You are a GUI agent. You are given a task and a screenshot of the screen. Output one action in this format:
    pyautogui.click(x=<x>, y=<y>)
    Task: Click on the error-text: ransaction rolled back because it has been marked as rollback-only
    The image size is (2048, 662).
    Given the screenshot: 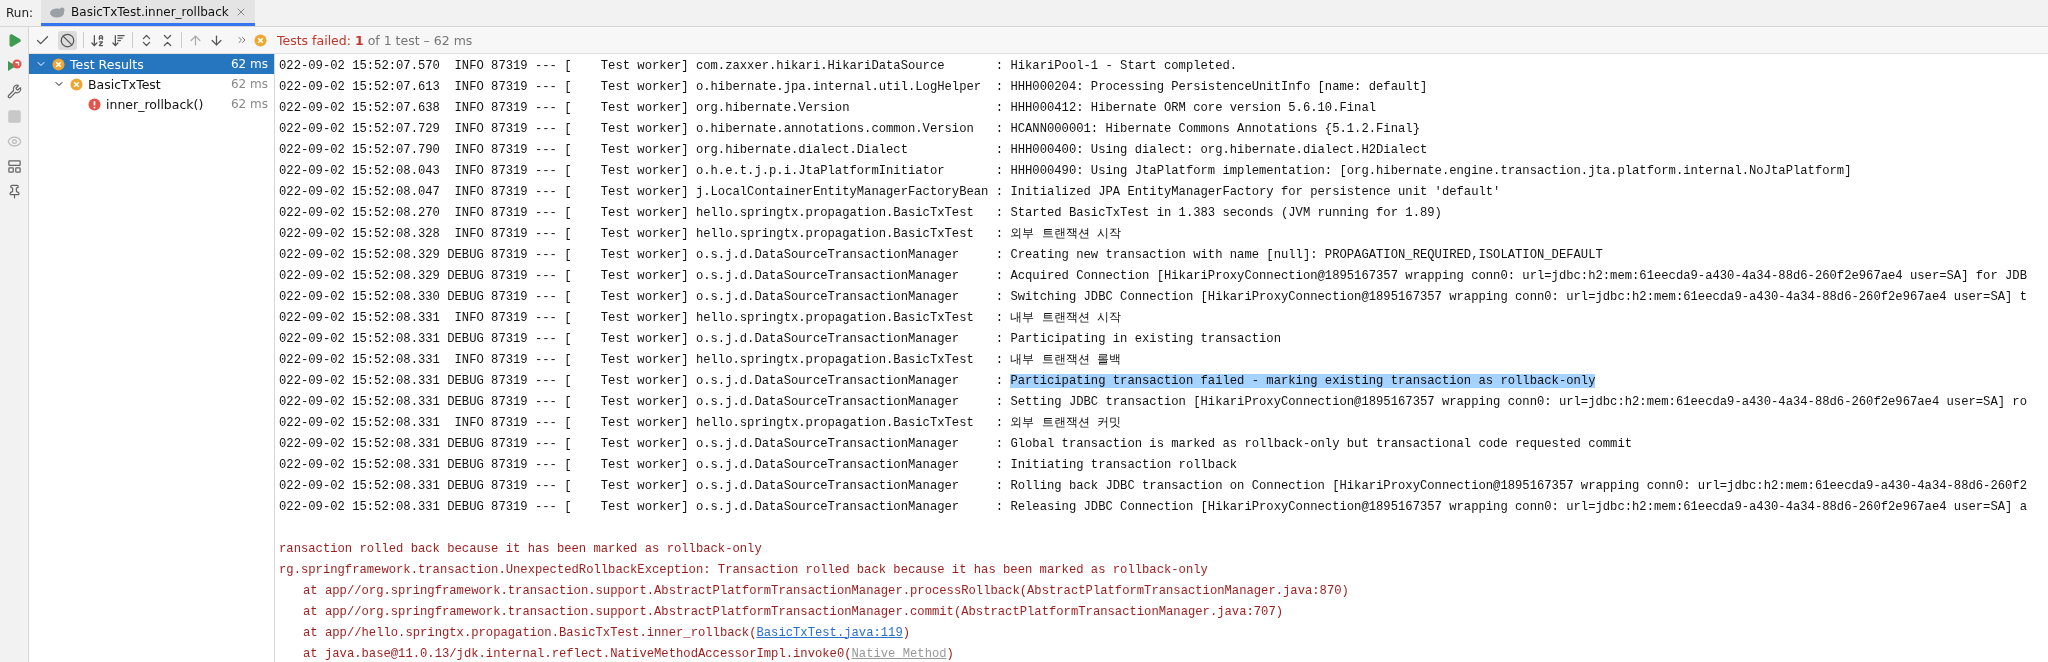 What is the action you would take?
    pyautogui.click(x=520, y=548)
    